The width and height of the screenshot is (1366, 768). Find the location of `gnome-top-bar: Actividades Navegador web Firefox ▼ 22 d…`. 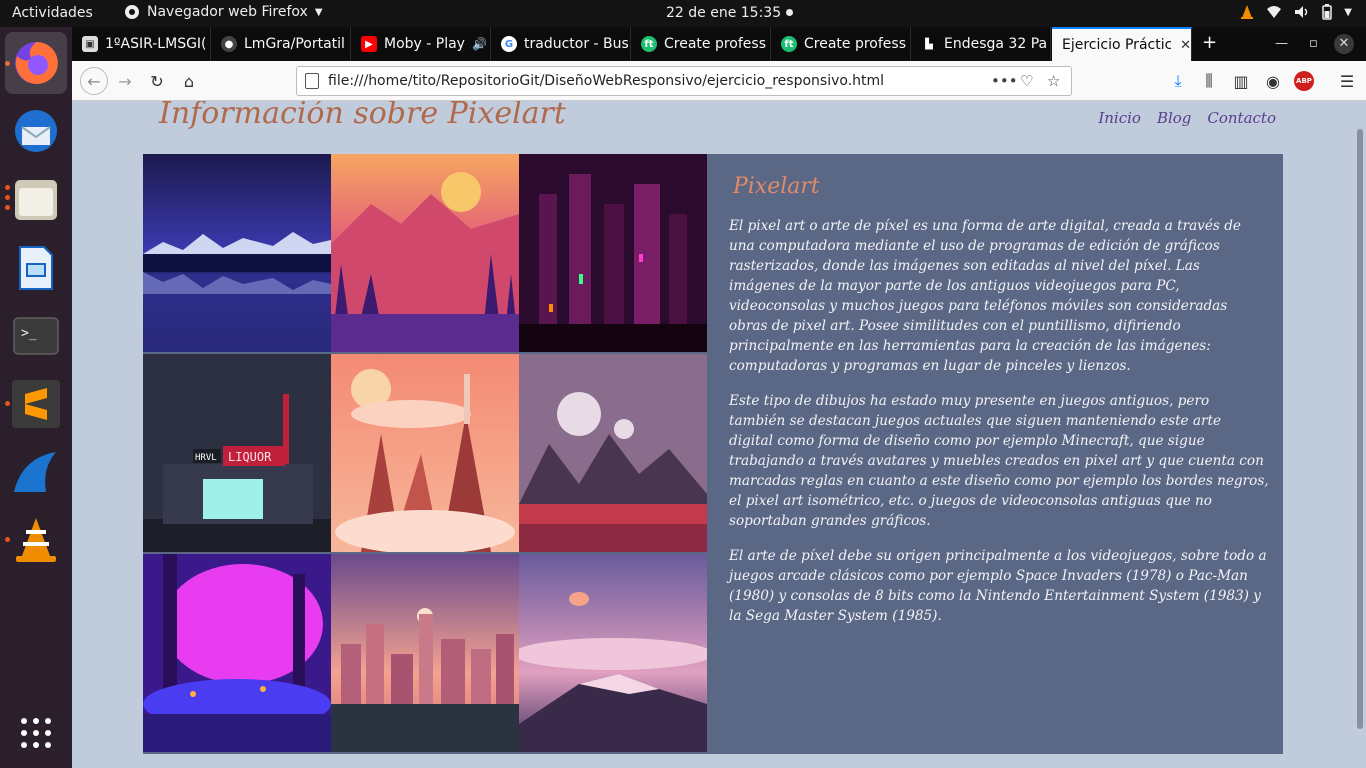

gnome-top-bar: Actividades Navegador web Firefox ▼ 22 d… is located at coordinates (683, 13).